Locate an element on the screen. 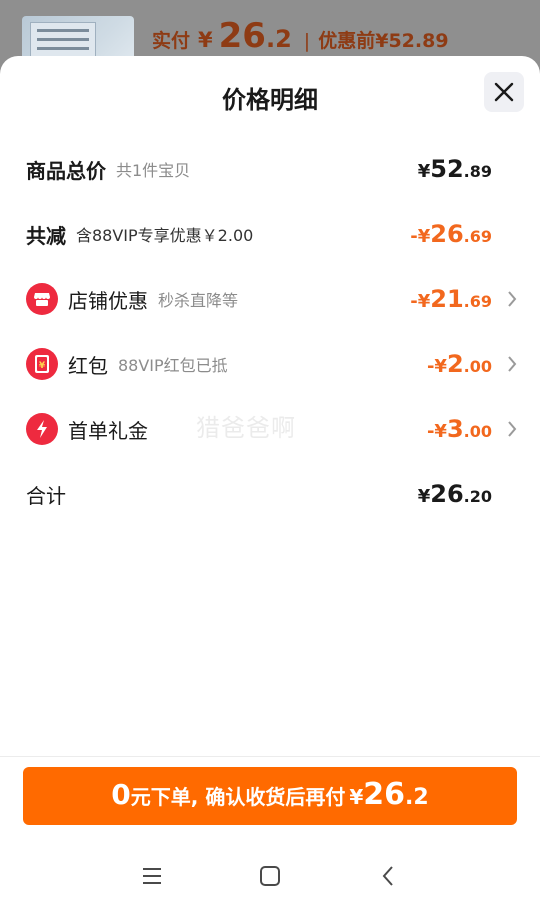 This screenshot has height=910, width=540. nav-back-button is located at coordinates (388, 876).